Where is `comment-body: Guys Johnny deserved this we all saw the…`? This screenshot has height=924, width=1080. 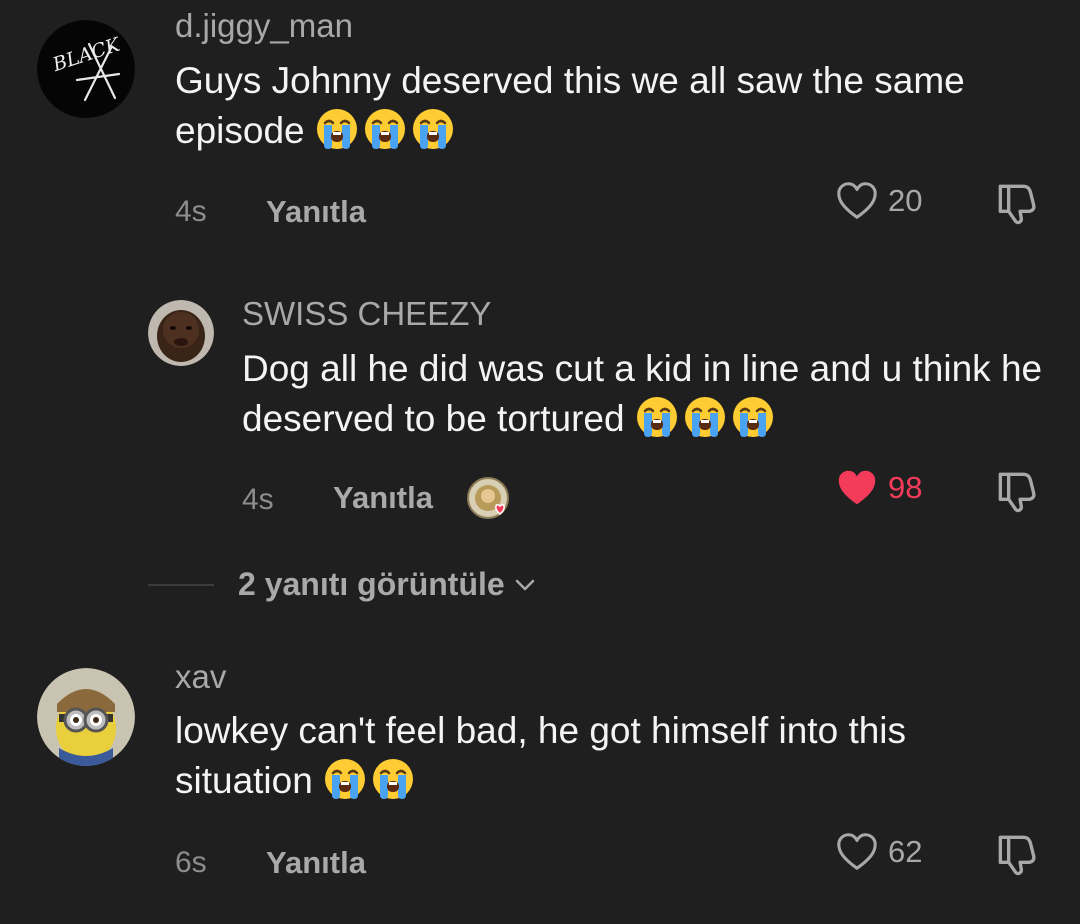 comment-body: Guys Johnny deserved this we all saw the… is located at coordinates (570, 105).